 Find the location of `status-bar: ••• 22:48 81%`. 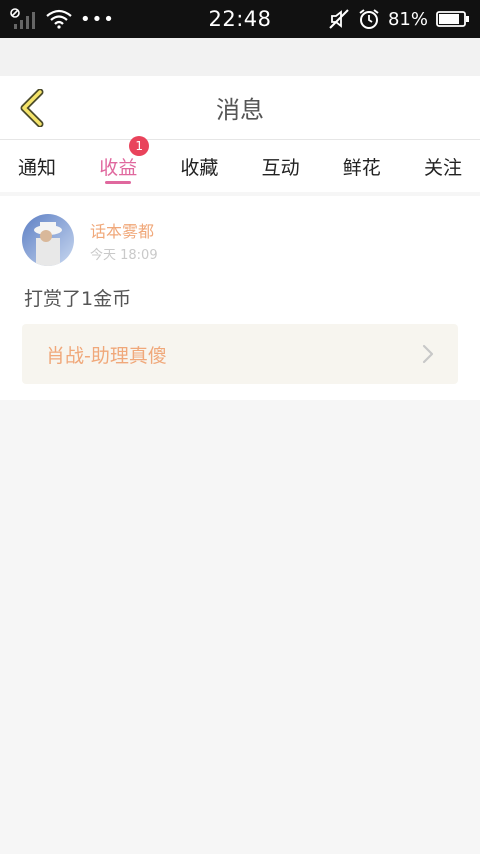

status-bar: ••• 22:48 81% is located at coordinates (240, 19).